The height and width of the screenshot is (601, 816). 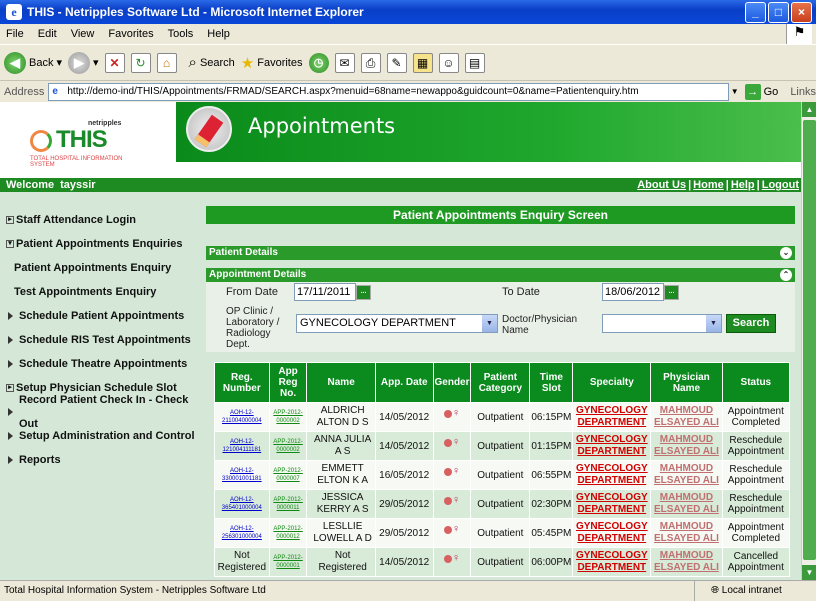 What do you see at coordinates (809, 109) in the screenshot?
I see `scroll-up-icon: ▲` at bounding box center [809, 109].